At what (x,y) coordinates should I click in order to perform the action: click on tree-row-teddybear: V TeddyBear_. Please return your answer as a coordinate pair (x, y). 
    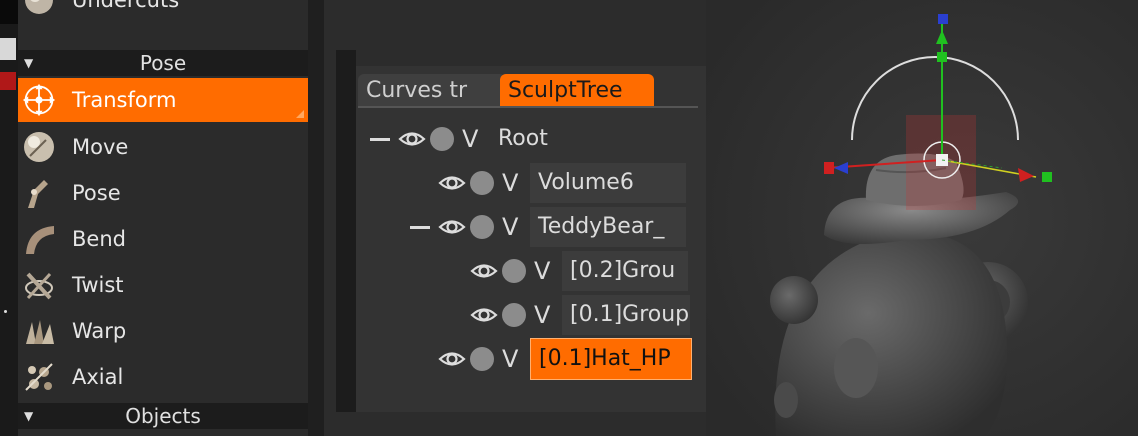
    Looking at the image, I should click on (548, 227).